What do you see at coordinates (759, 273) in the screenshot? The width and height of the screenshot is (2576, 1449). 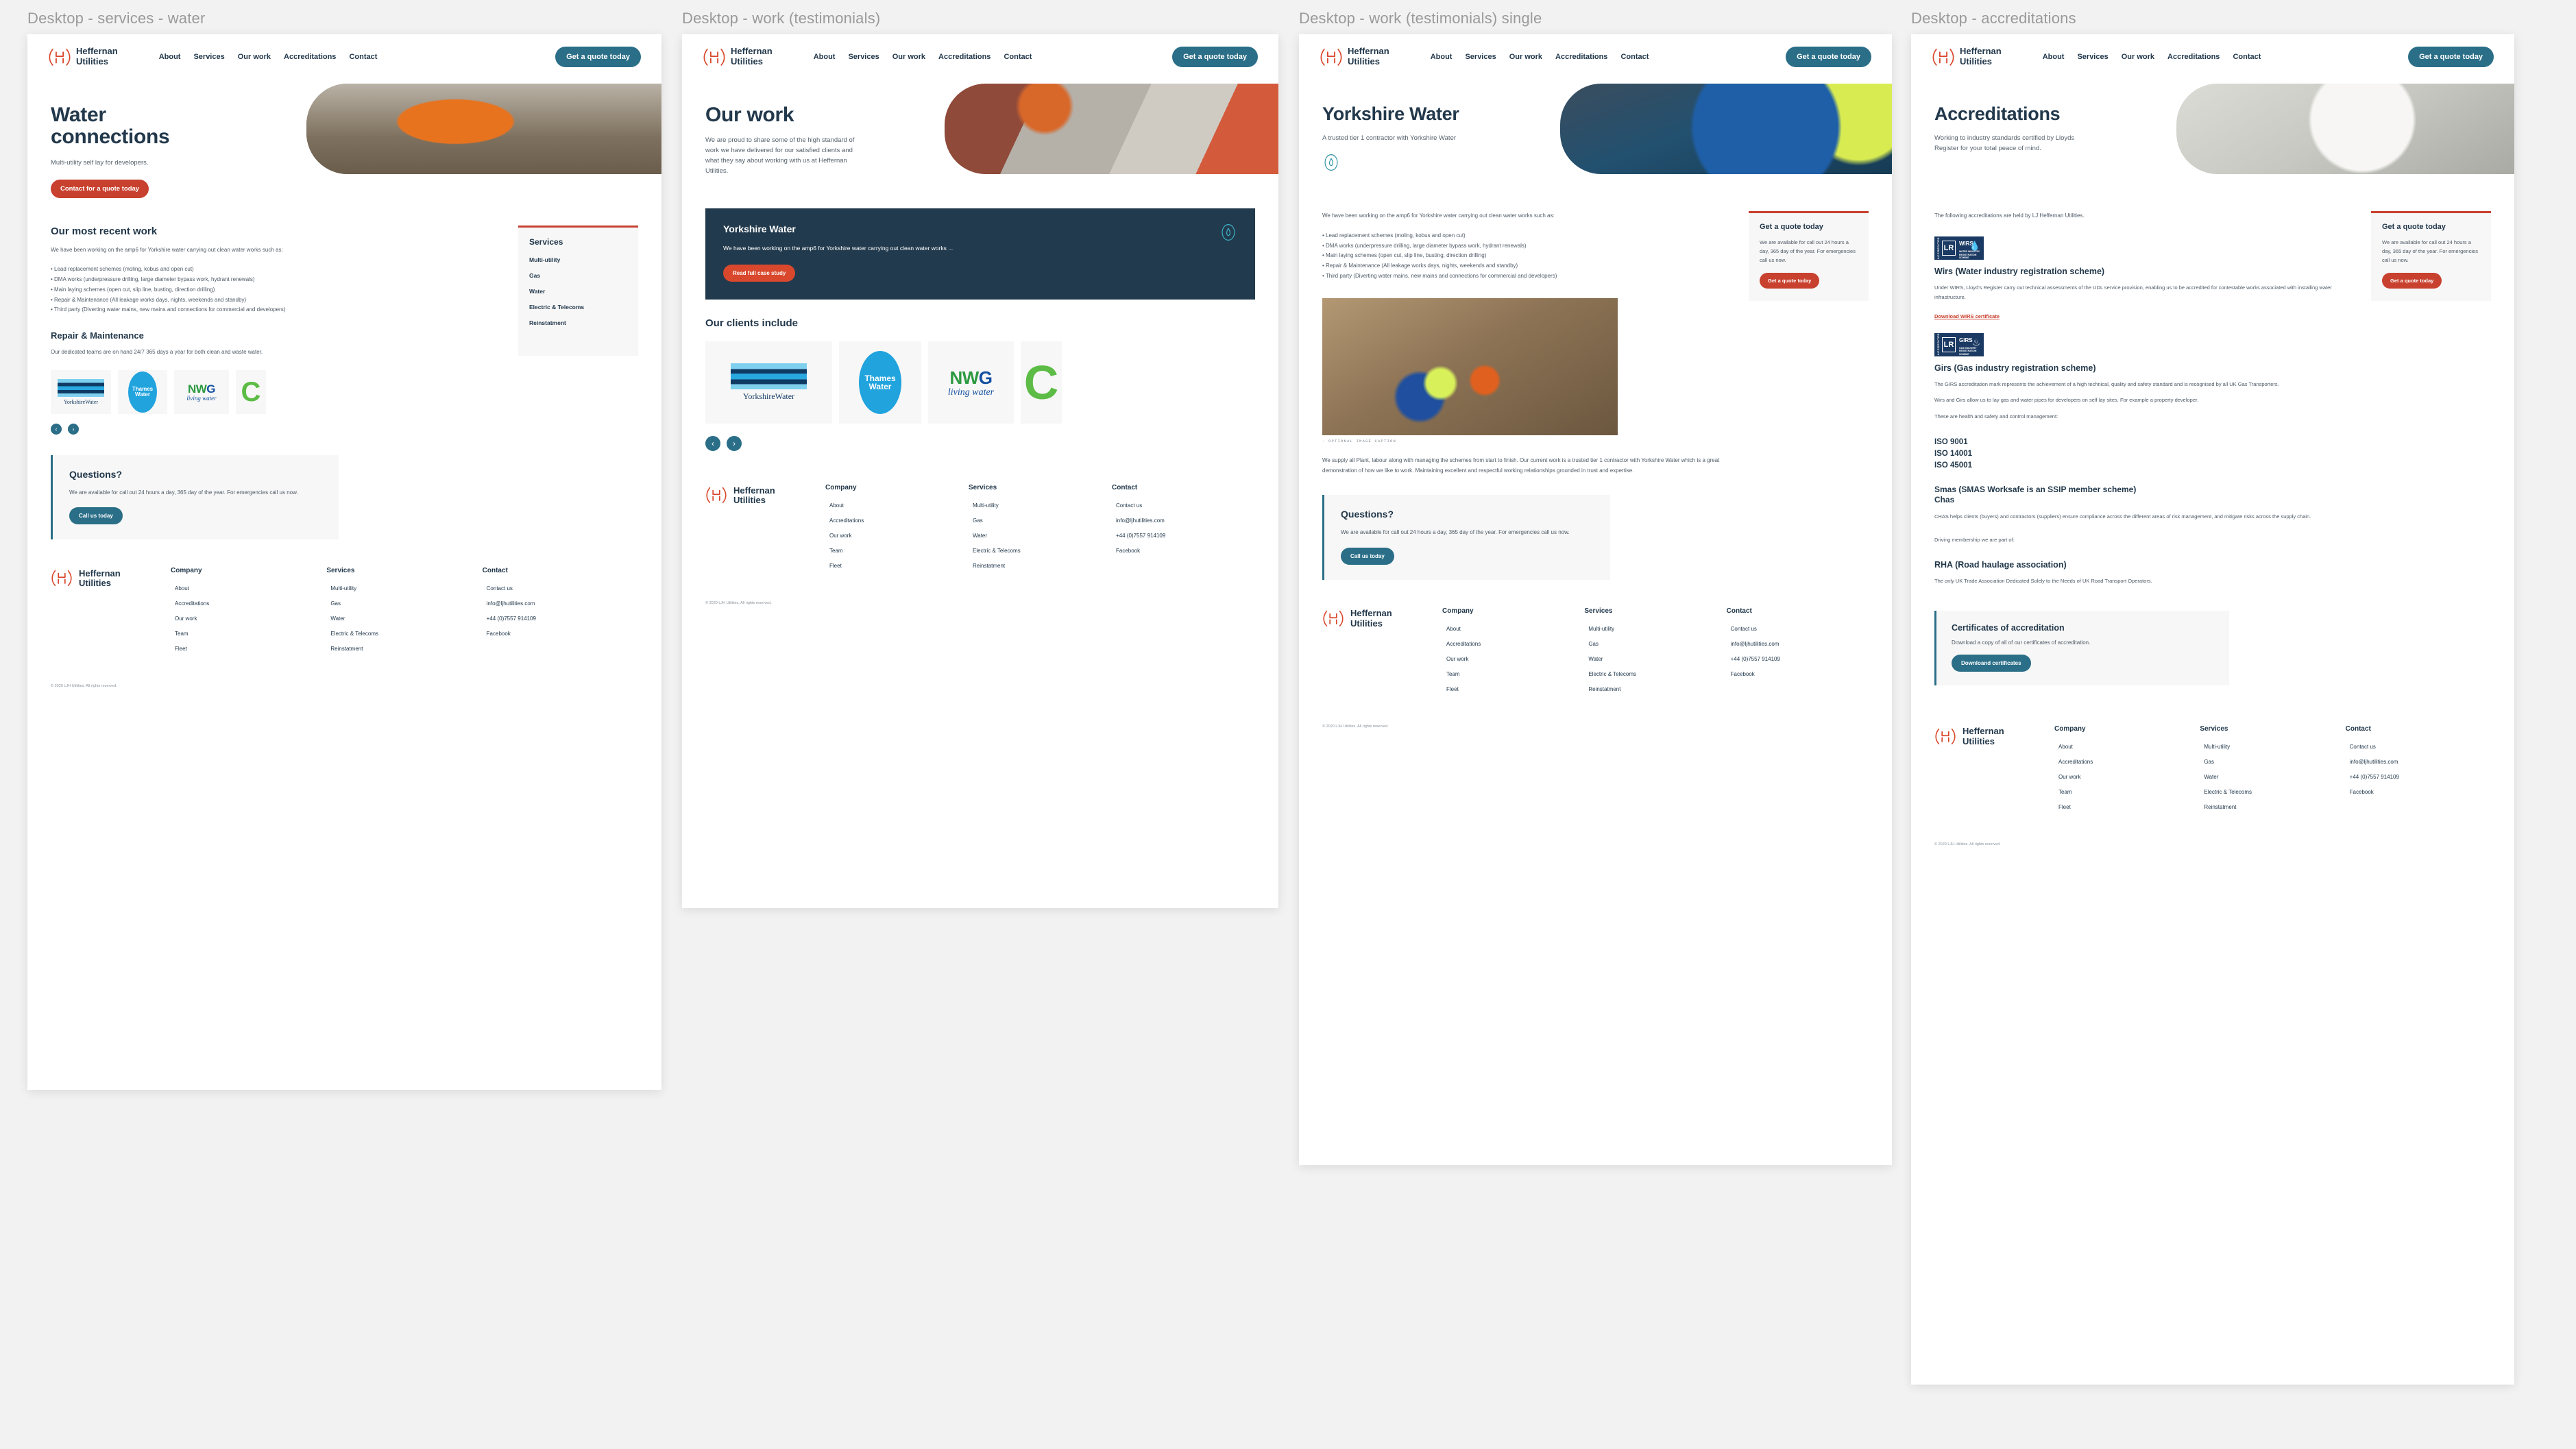 I see `read-case-study-button: Read full case study` at bounding box center [759, 273].